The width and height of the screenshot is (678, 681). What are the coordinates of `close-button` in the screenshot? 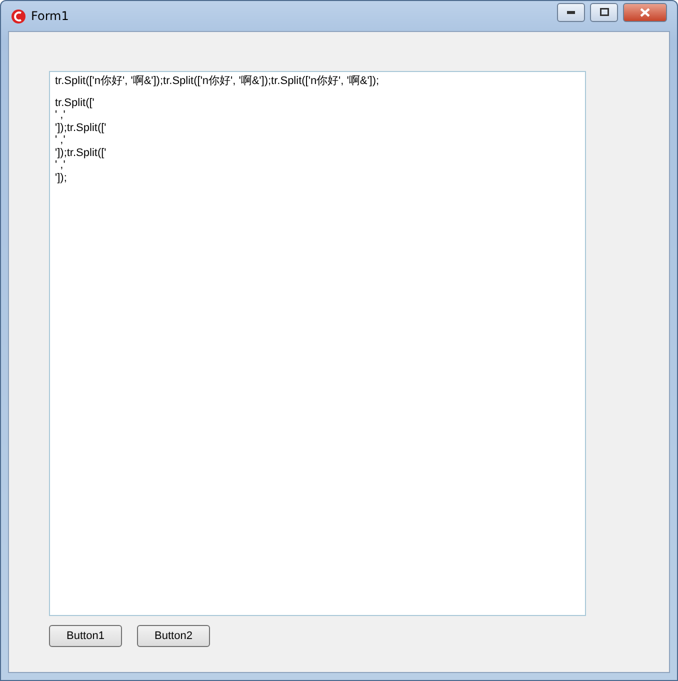 It's located at (645, 12).